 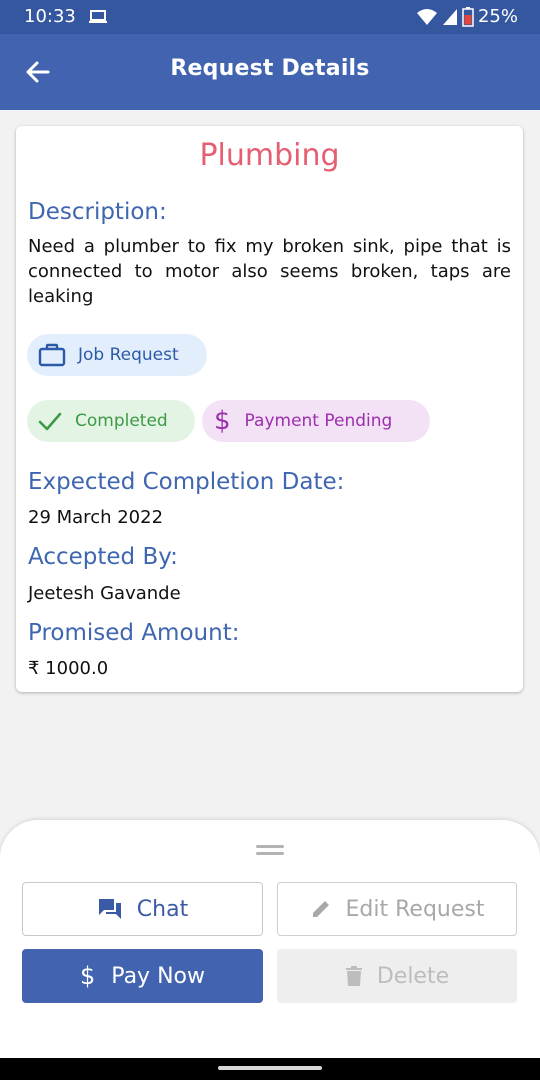 I want to click on description-label: Description:, so click(x=97, y=212).